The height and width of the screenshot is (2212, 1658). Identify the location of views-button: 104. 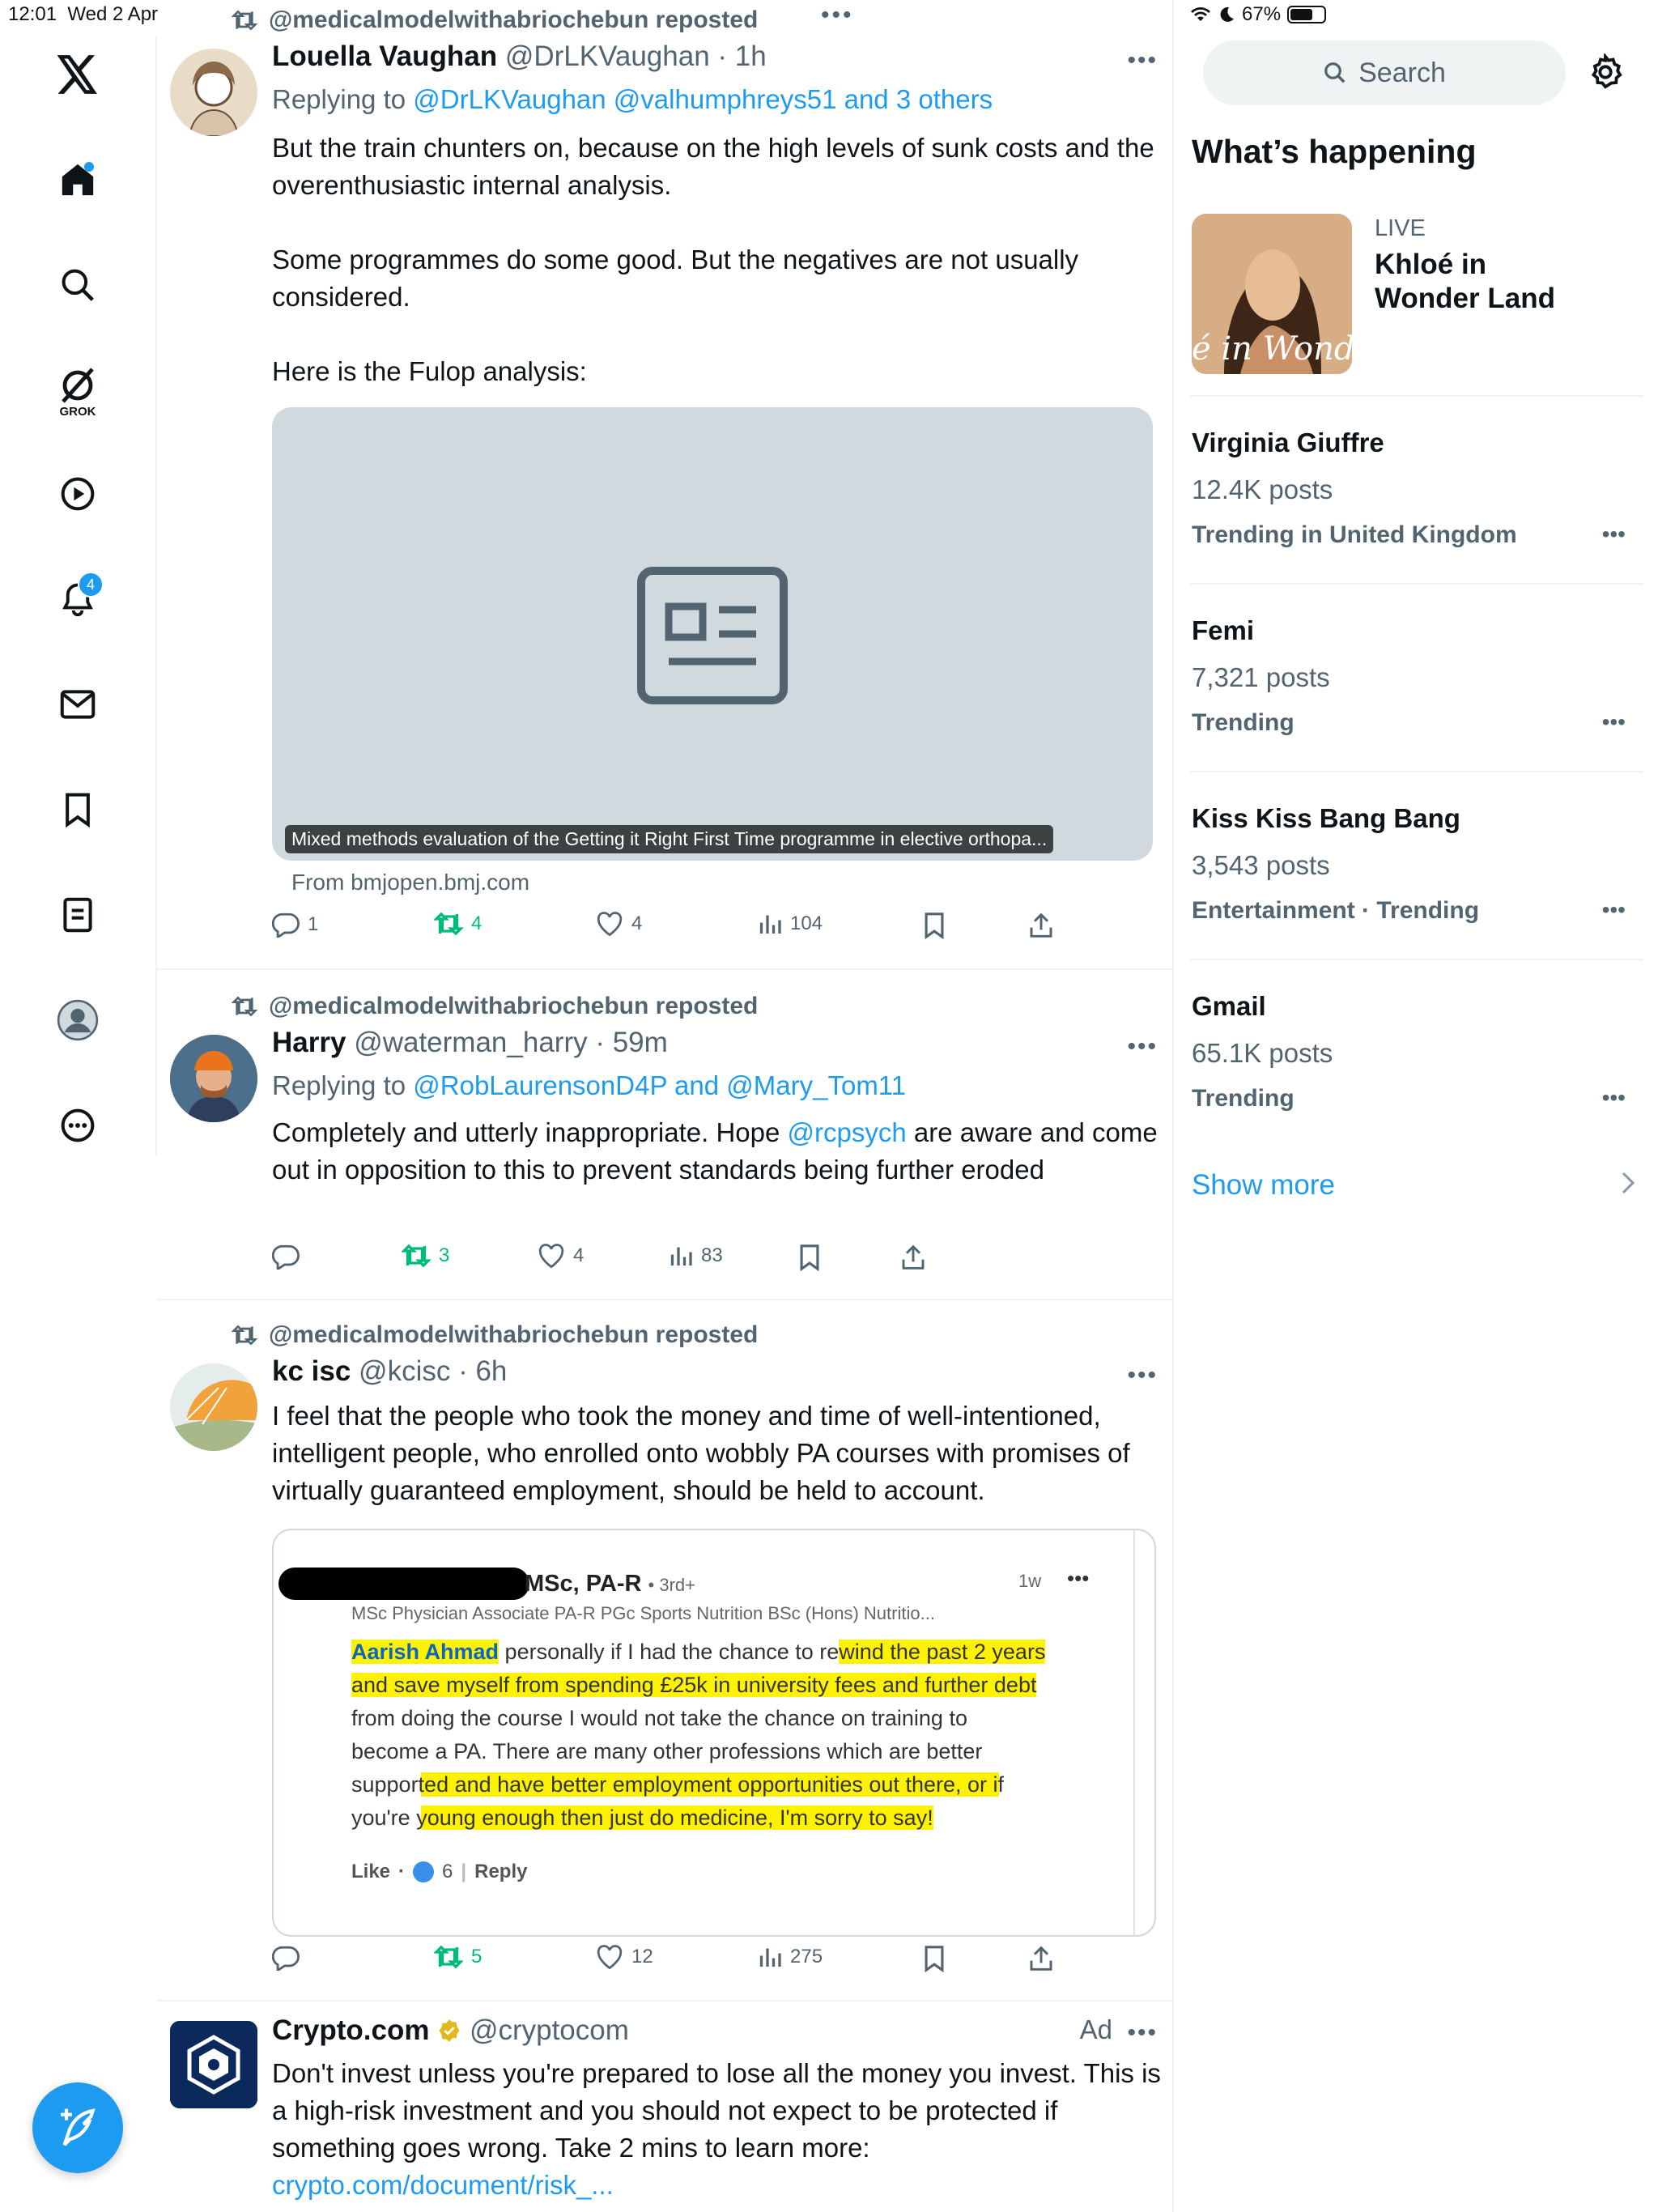
(790, 924).